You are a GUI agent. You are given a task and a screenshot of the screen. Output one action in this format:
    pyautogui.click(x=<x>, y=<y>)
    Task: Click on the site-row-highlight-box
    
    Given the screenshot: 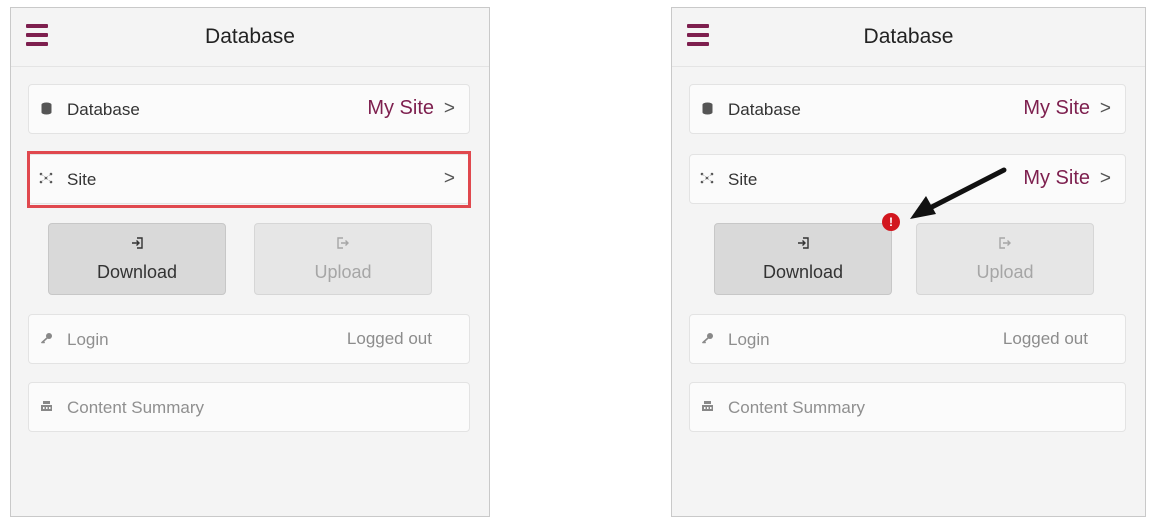 What is the action you would take?
    pyautogui.click(x=249, y=179)
    